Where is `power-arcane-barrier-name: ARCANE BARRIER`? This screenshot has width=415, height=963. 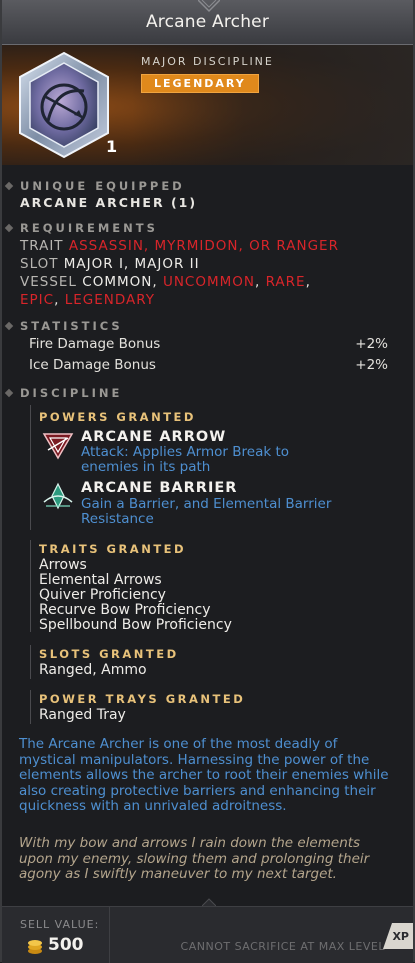 power-arcane-barrier-name: ARCANE BARRIER is located at coordinates (159, 488).